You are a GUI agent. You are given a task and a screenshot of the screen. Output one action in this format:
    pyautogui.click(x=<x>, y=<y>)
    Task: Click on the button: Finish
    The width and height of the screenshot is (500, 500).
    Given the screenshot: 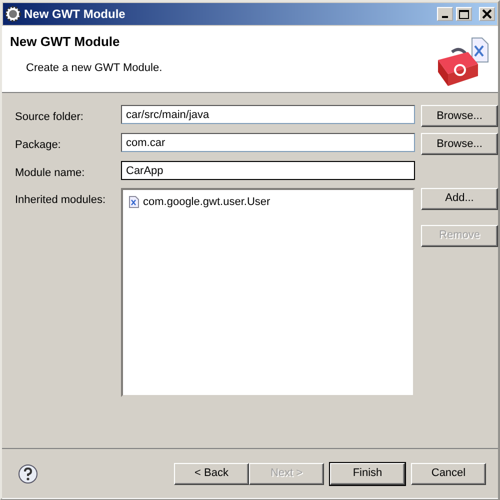 What is the action you would take?
    pyautogui.click(x=367, y=473)
    